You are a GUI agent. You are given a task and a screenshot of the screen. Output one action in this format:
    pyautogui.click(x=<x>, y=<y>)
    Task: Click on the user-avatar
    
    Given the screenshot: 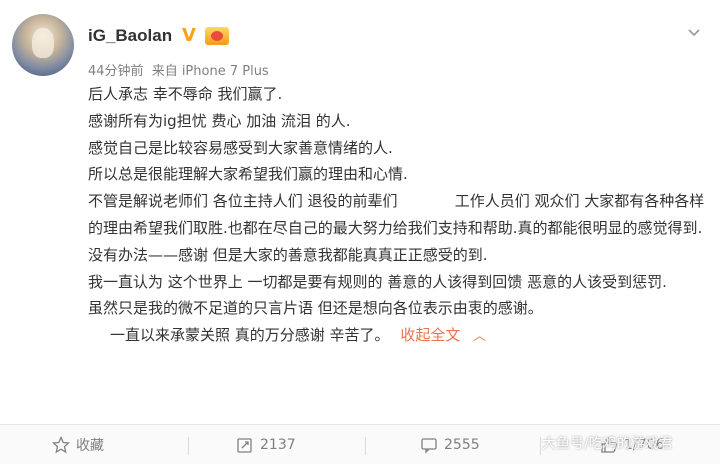 What is the action you would take?
    pyautogui.click(x=43, y=45)
    